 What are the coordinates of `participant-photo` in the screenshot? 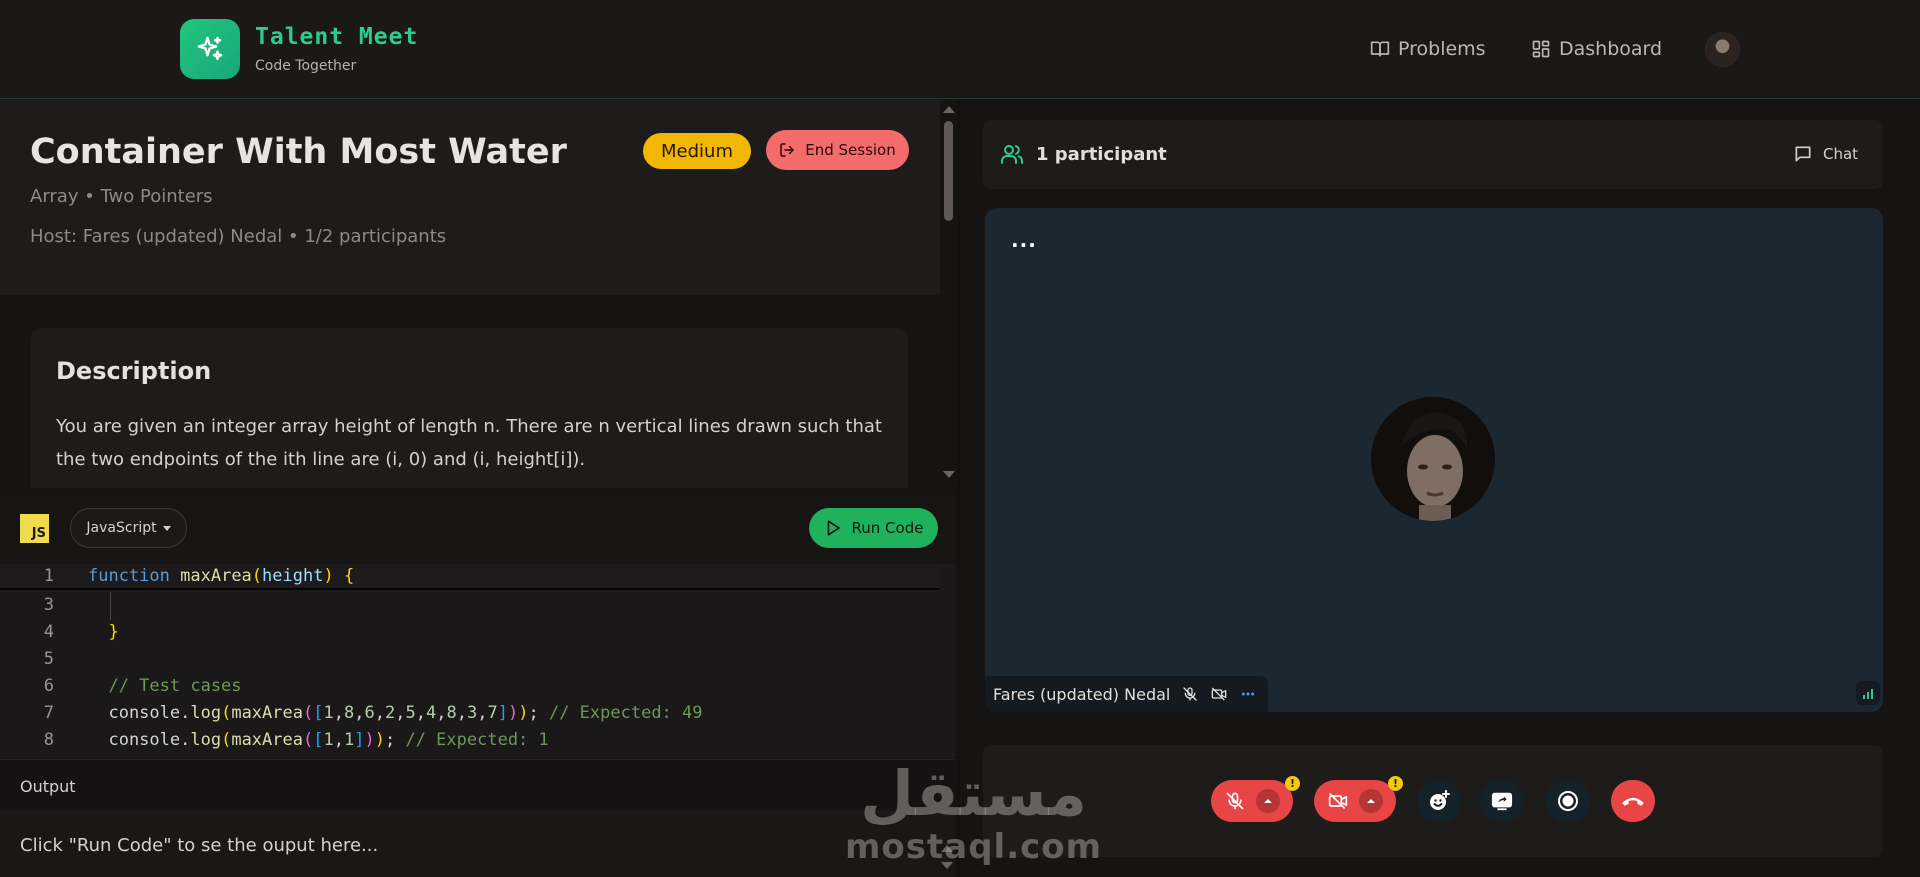 It's located at (1433, 459).